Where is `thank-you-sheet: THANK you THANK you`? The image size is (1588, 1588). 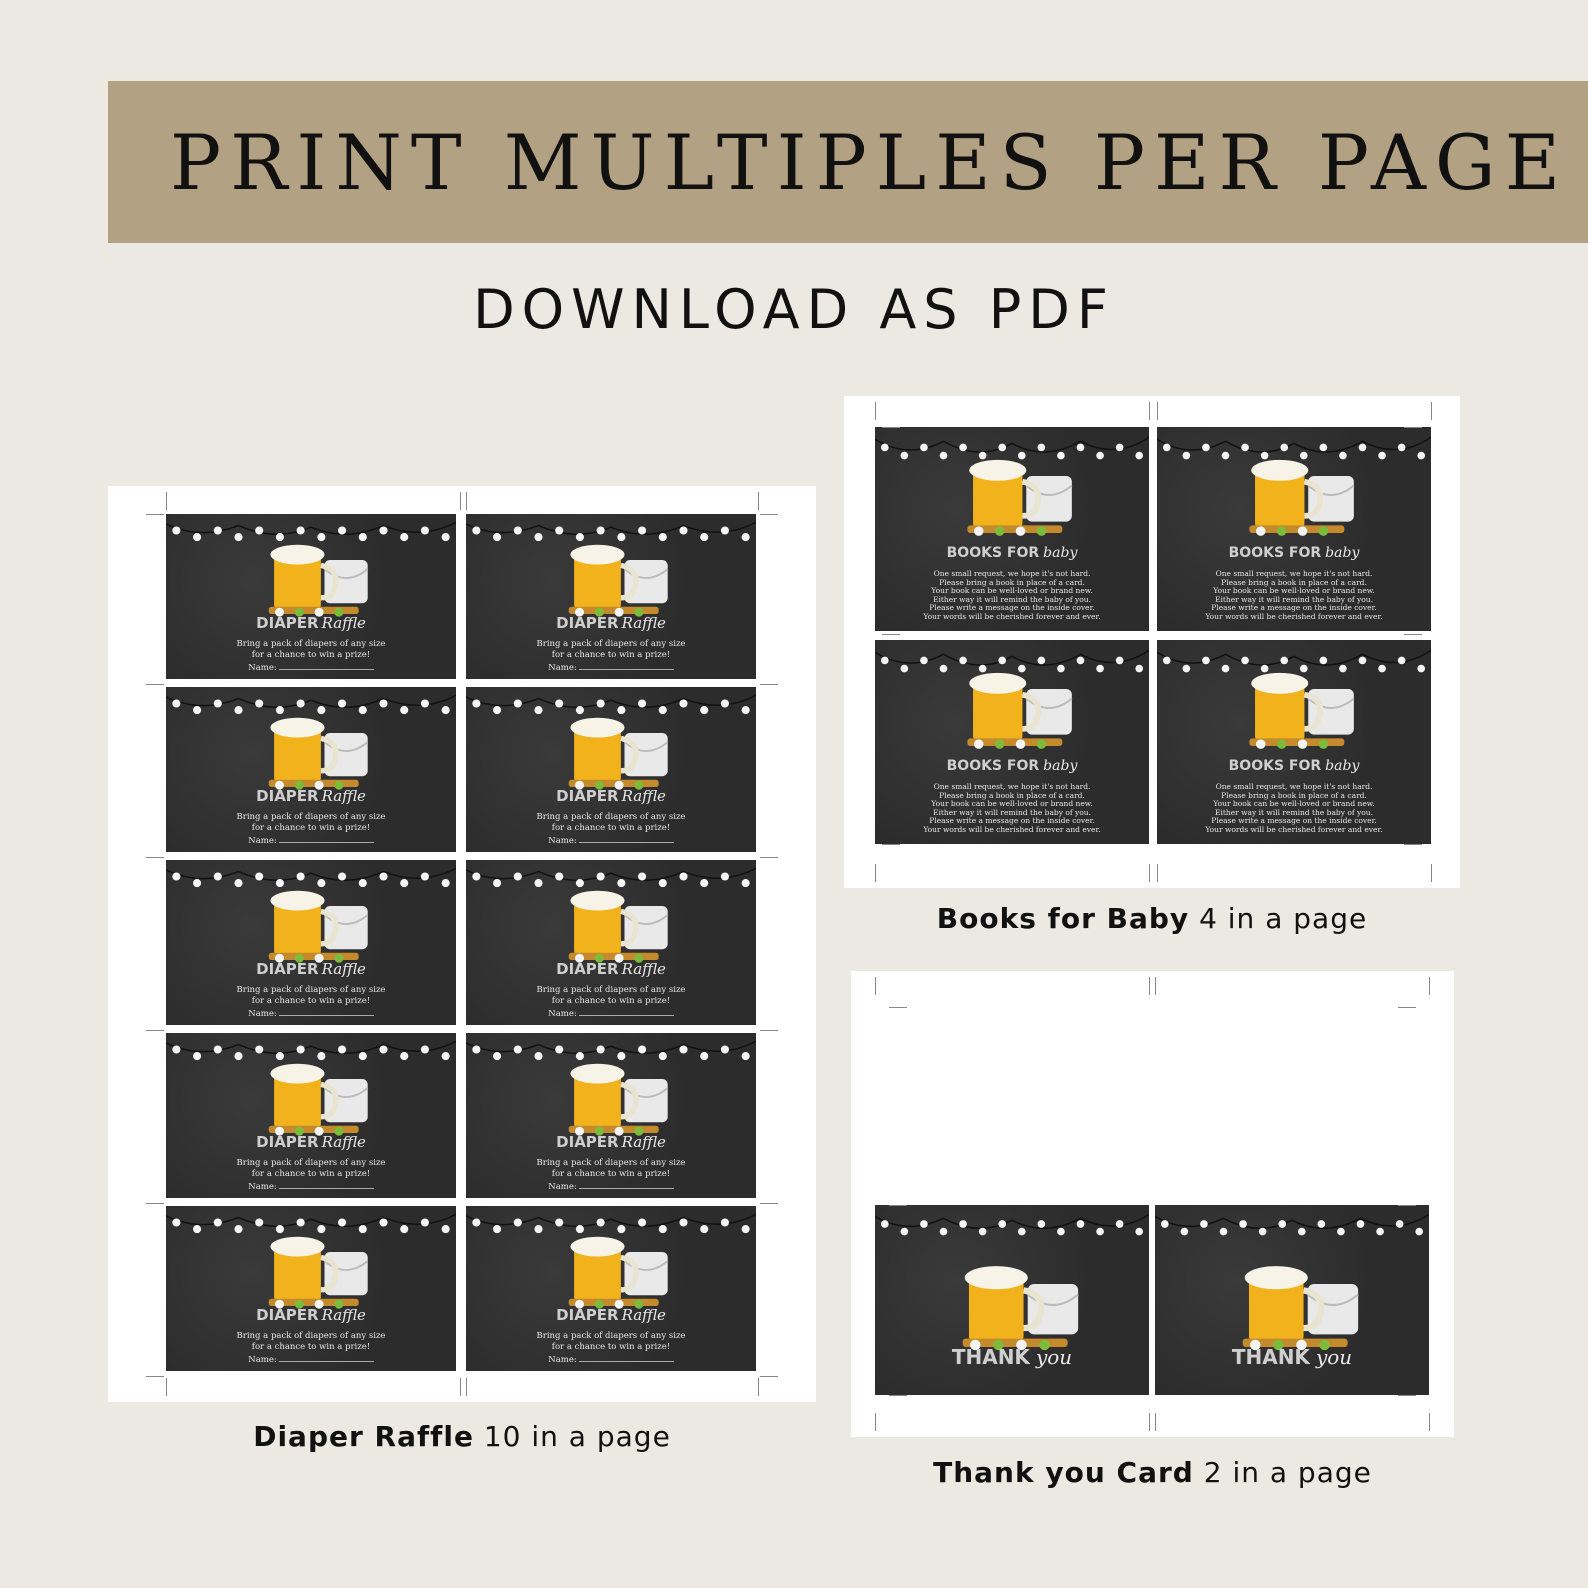 thank-you-sheet: THANK you THANK you is located at coordinates (1152, 1204).